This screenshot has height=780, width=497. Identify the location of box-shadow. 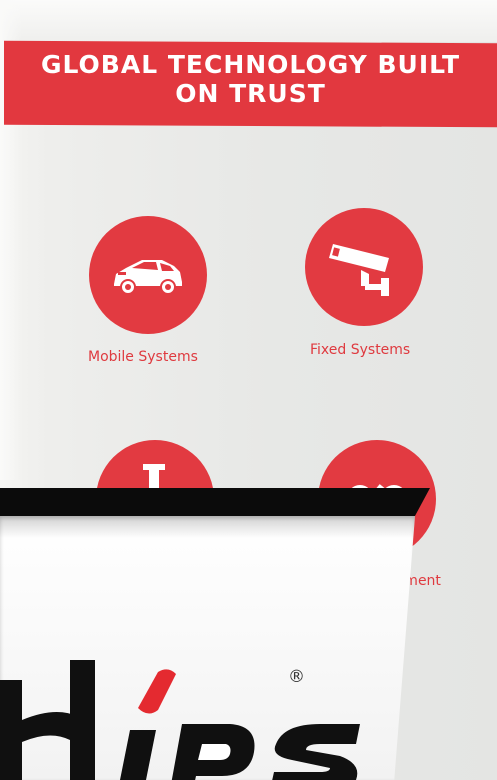
(207, 527).